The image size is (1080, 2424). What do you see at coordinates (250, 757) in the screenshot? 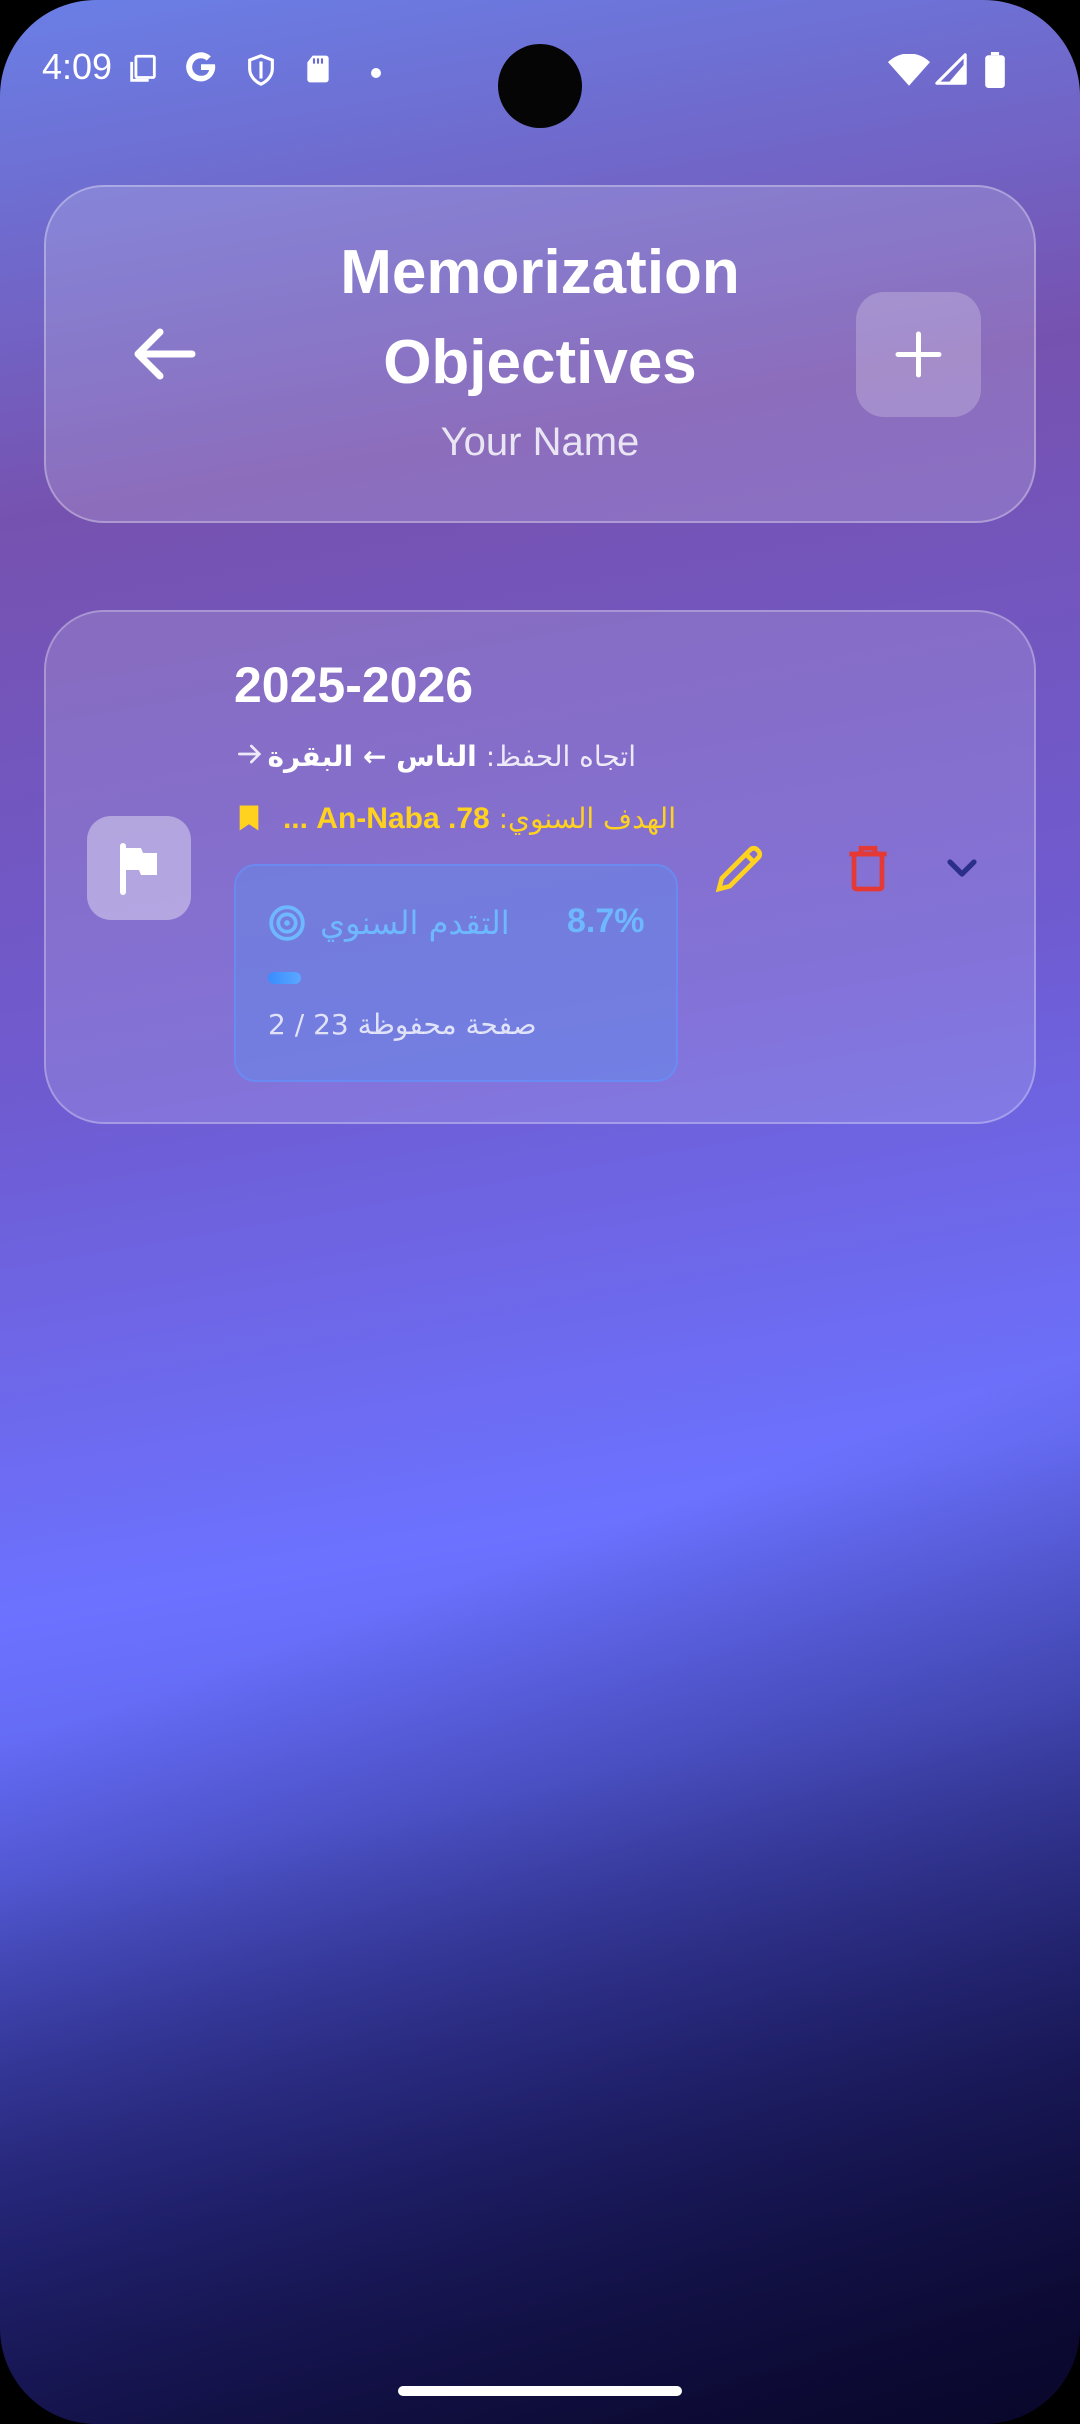
I see `arrow-right-icon` at bounding box center [250, 757].